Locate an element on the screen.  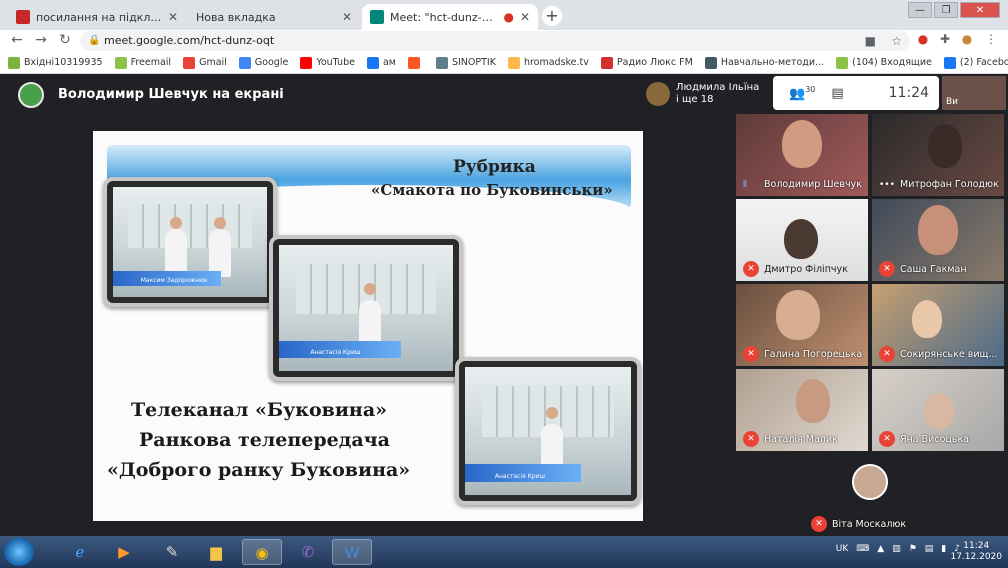
back-arrow-icon: ← is located at coordinates (17, 40).